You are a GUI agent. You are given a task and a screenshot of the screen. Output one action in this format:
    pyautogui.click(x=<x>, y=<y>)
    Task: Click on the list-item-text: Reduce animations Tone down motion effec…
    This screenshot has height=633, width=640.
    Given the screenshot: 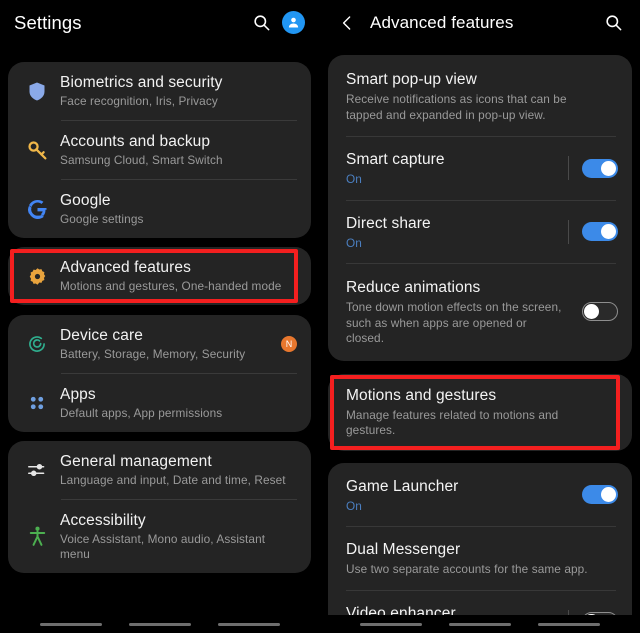 What is the action you would take?
    pyautogui.click(x=458, y=312)
    